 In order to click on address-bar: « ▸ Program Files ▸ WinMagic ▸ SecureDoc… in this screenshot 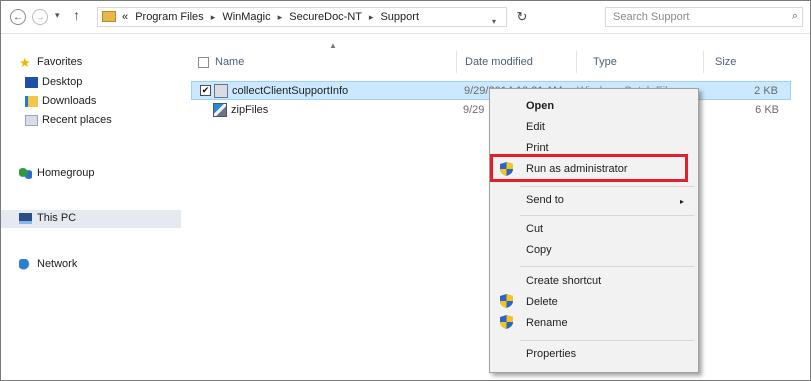, I will do `click(302, 17)`.